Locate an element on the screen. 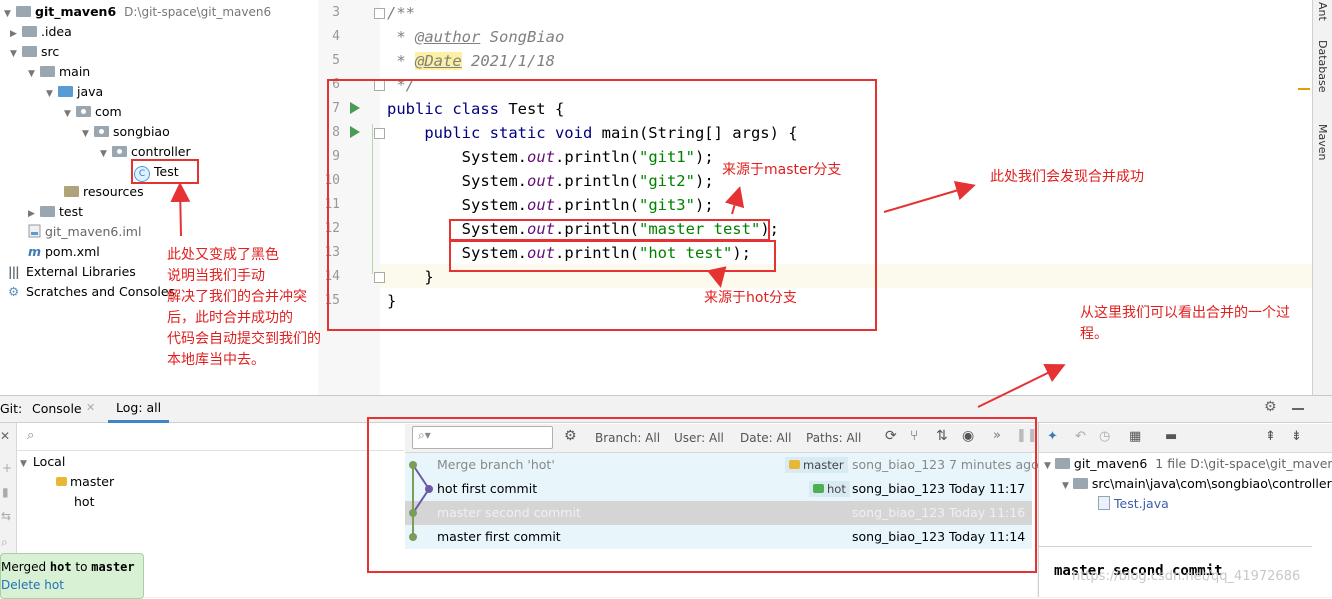 This screenshot has width=1332, height=599. arrow-to-test is located at coordinates (180, 209).